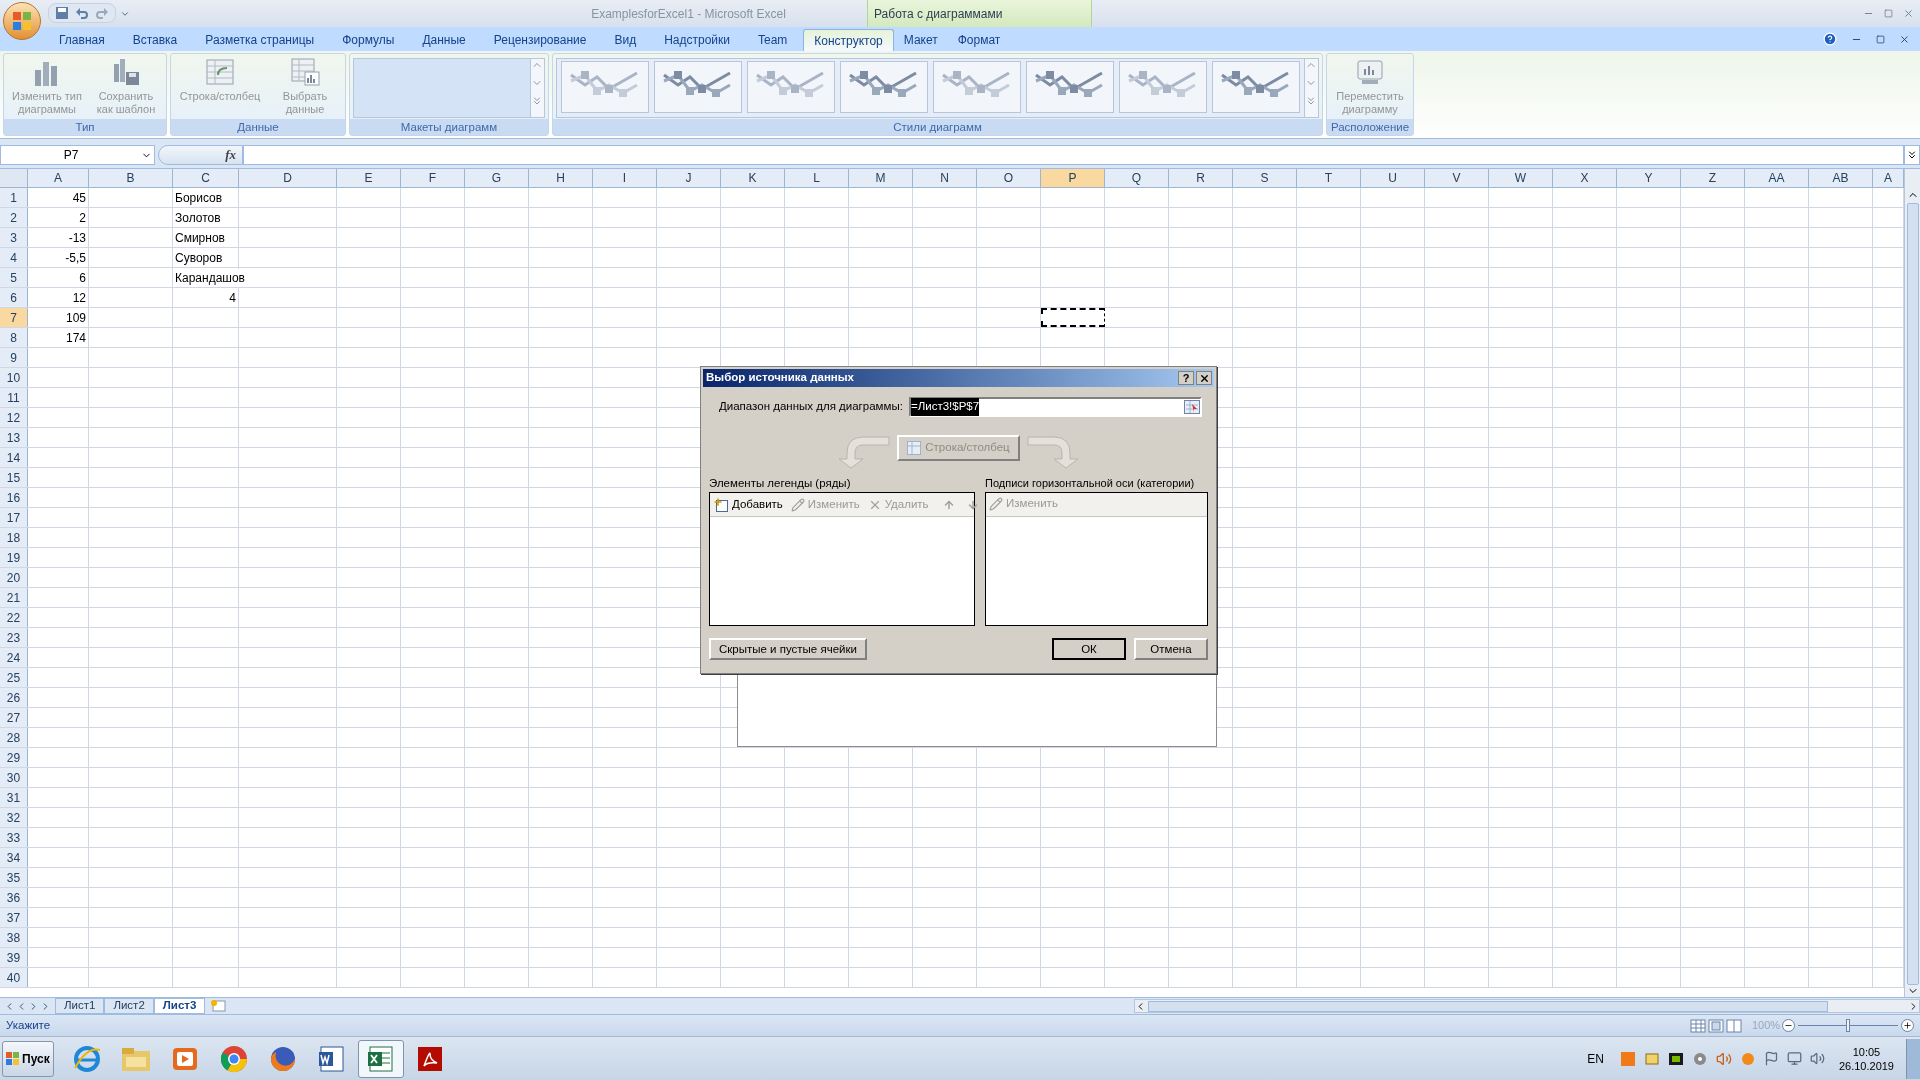 This screenshot has height=1080, width=1920. What do you see at coordinates (155, 40) in the screenshot?
I see `ribbon-tab: Вставка` at bounding box center [155, 40].